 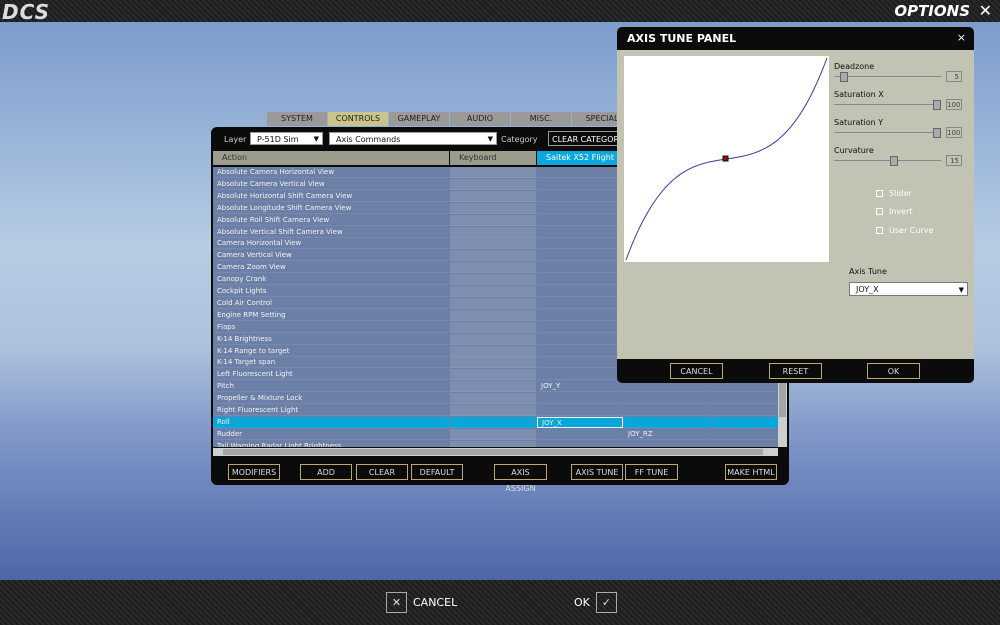 What do you see at coordinates (495, 422) in the screenshot?
I see `table-row: Roll JOY_X` at bounding box center [495, 422].